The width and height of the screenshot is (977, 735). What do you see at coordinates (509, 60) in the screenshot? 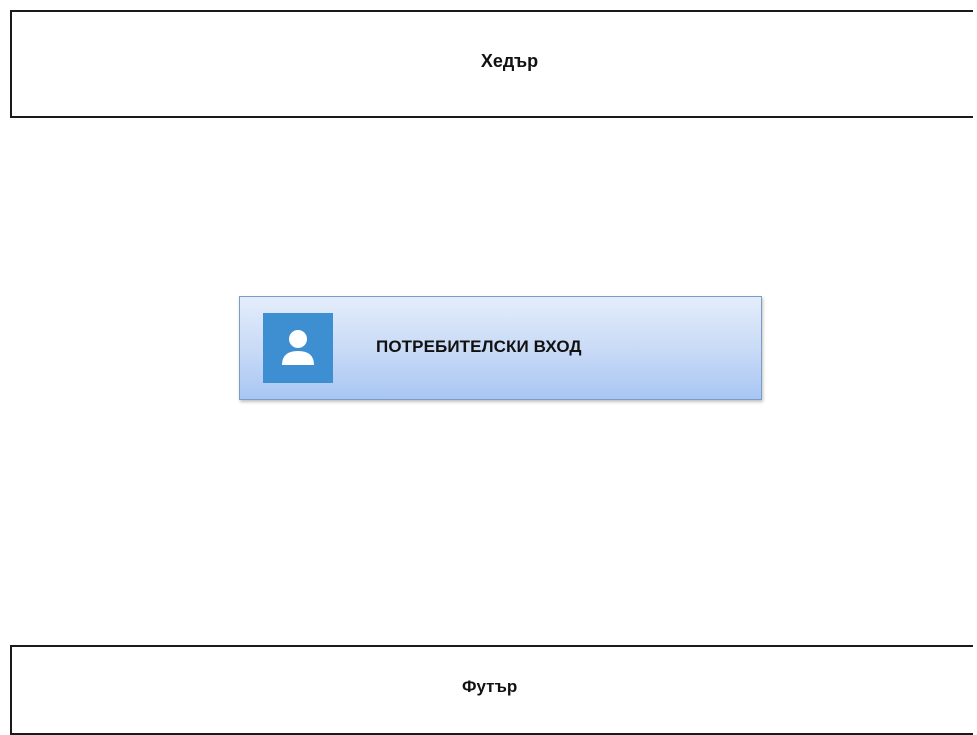
I see `header-label: Хедър` at bounding box center [509, 60].